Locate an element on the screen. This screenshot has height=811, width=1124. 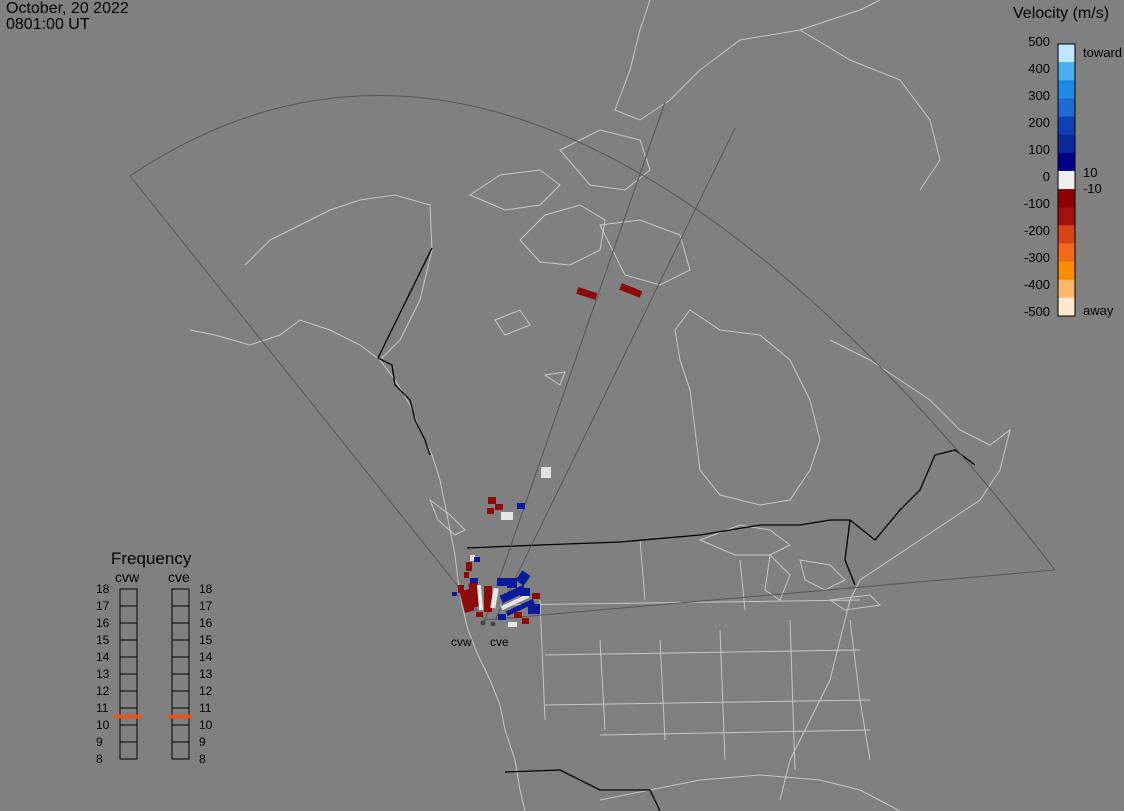
radar-site-cve is located at coordinates (493, 624).